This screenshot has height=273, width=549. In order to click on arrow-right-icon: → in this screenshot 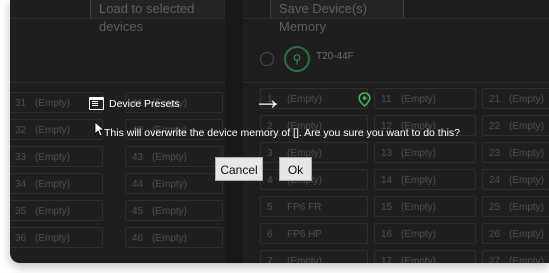, I will do `click(268, 99)`.